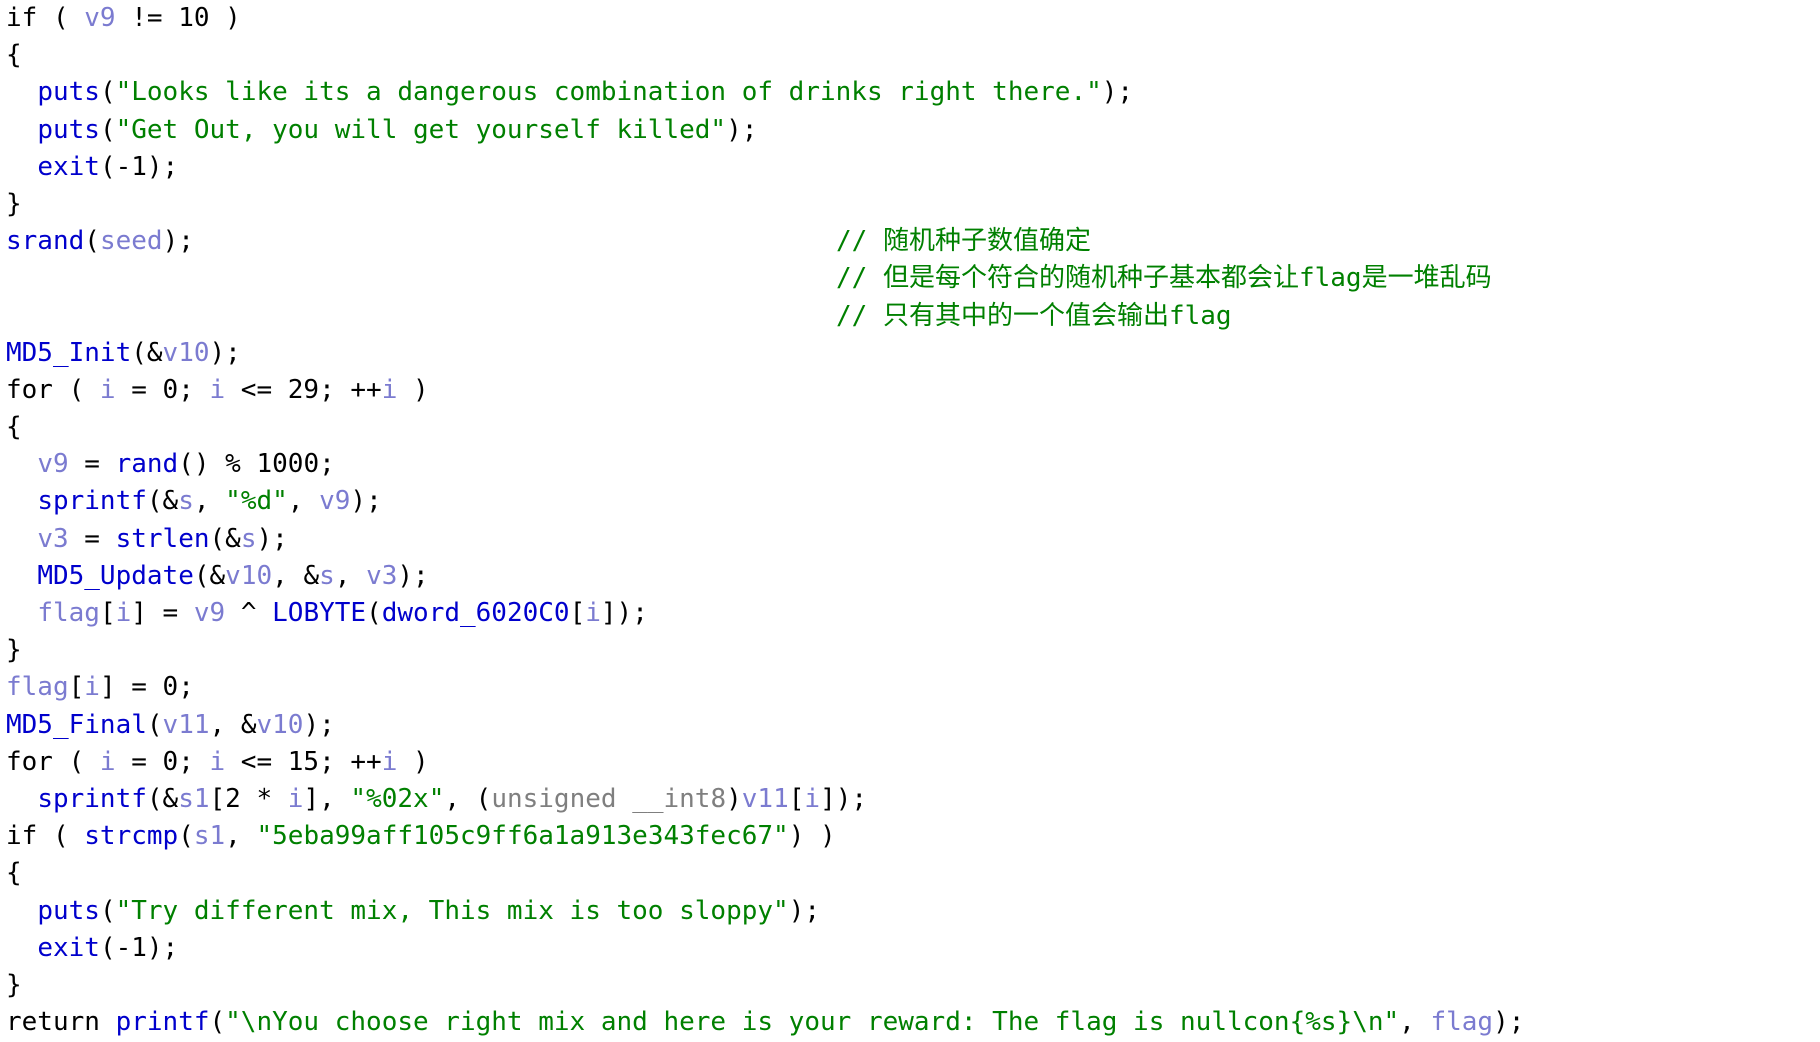 The image size is (1820, 1042). What do you see at coordinates (14, 650) in the screenshot?
I see `code-text: }` at bounding box center [14, 650].